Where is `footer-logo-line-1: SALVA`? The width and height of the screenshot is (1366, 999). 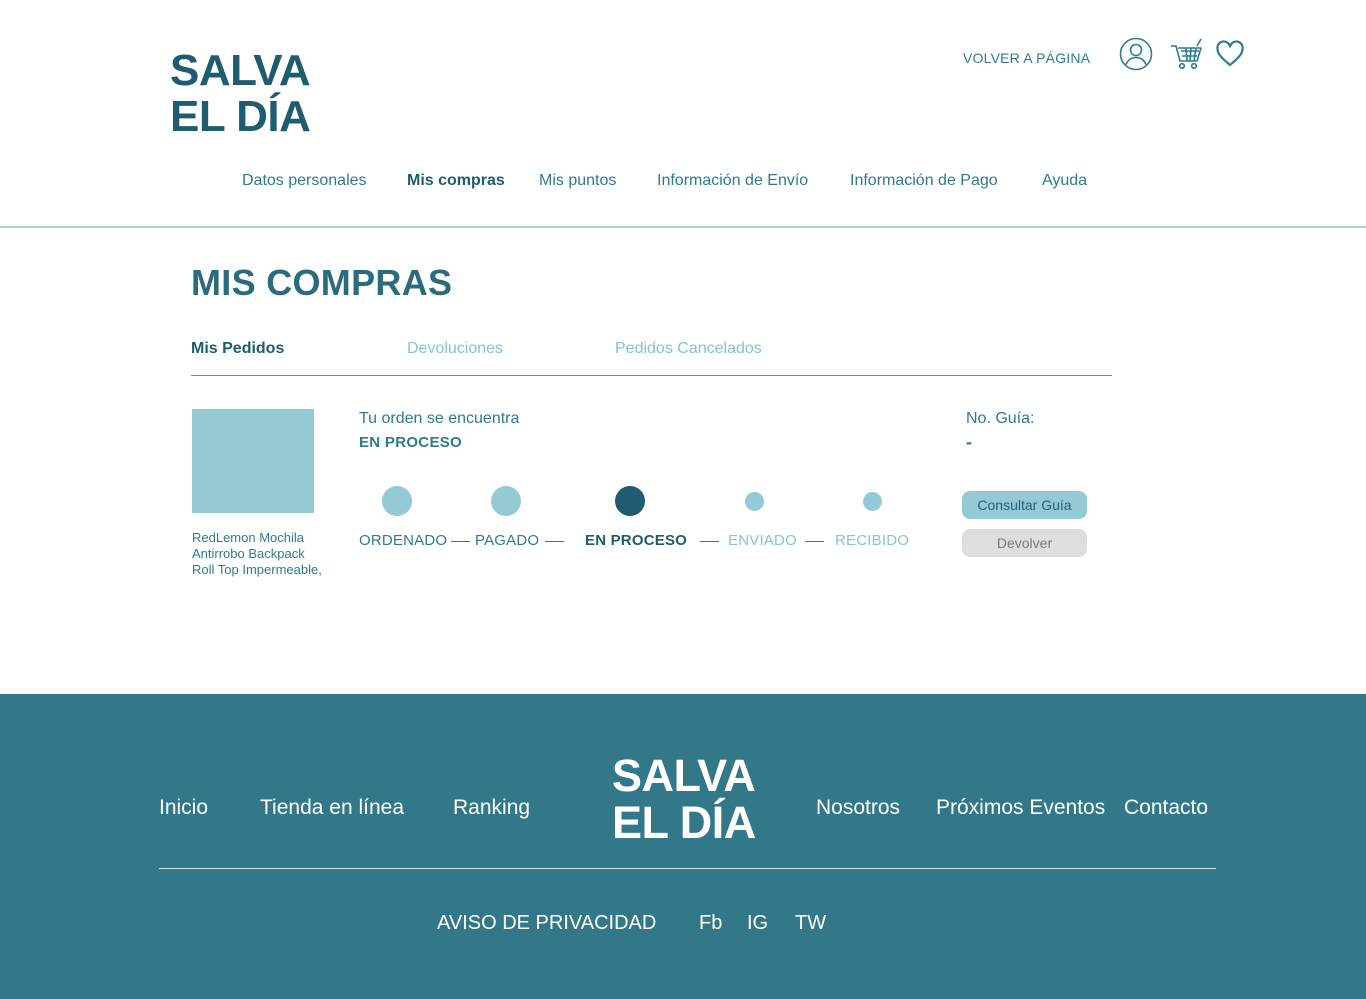 footer-logo-line-1: SALVA is located at coordinates (684, 775).